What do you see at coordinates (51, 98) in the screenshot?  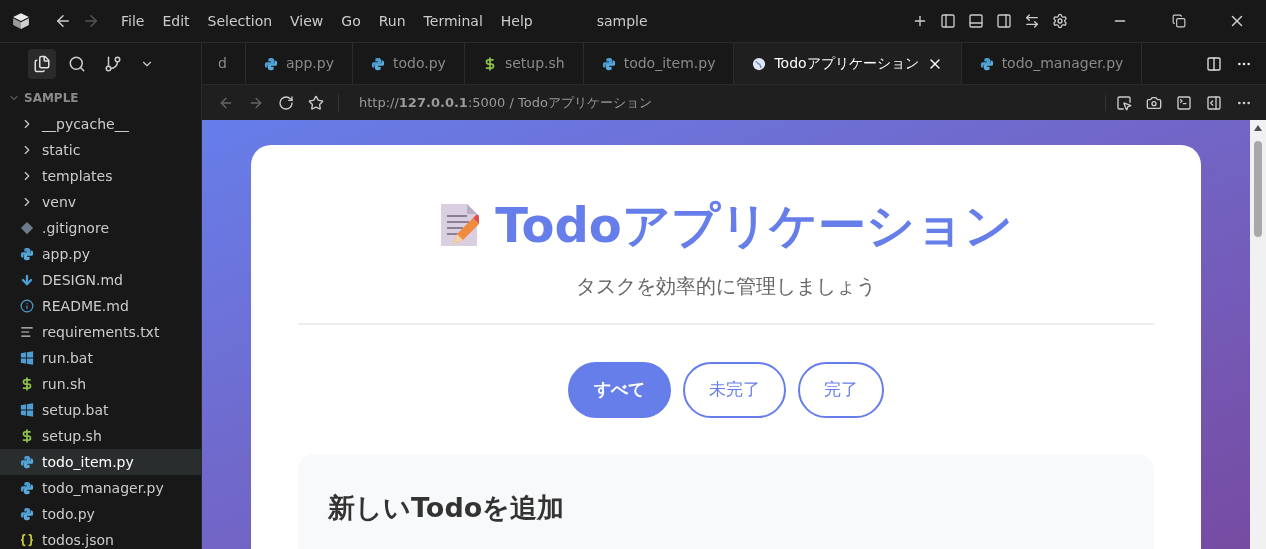 I see `explorer-title: SAMPLE` at bounding box center [51, 98].